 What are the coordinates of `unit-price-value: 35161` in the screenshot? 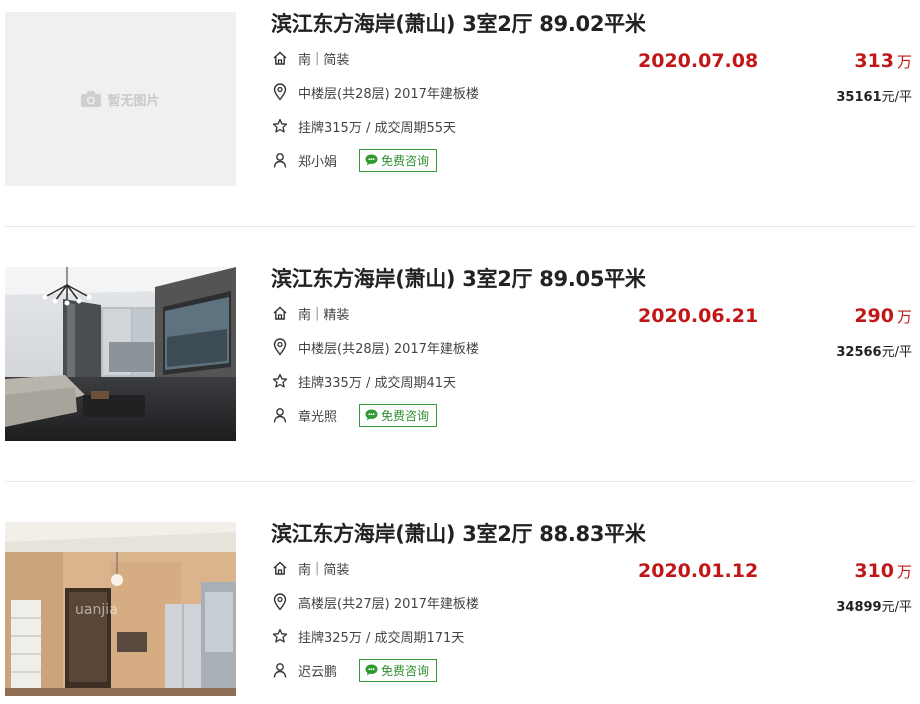 It's located at (859, 97).